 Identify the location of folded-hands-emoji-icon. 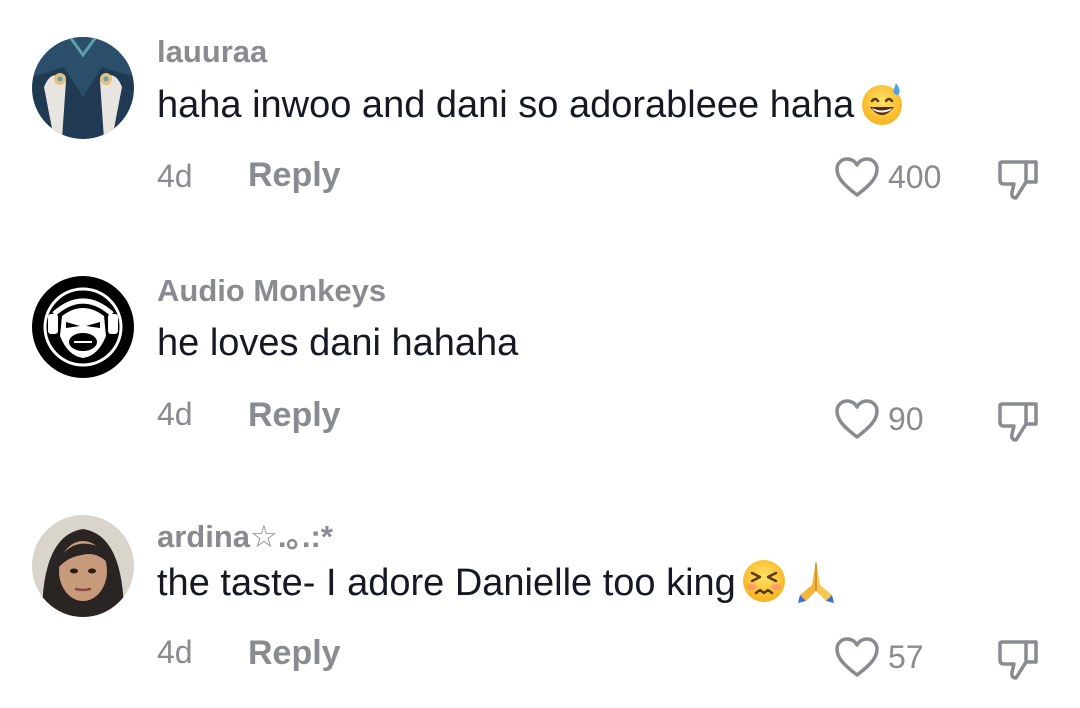
(816, 581).